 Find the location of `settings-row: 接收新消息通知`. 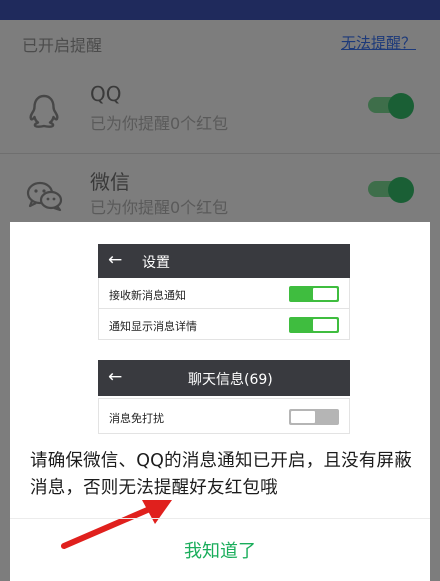

settings-row: 接收新消息通知 is located at coordinates (224, 293).